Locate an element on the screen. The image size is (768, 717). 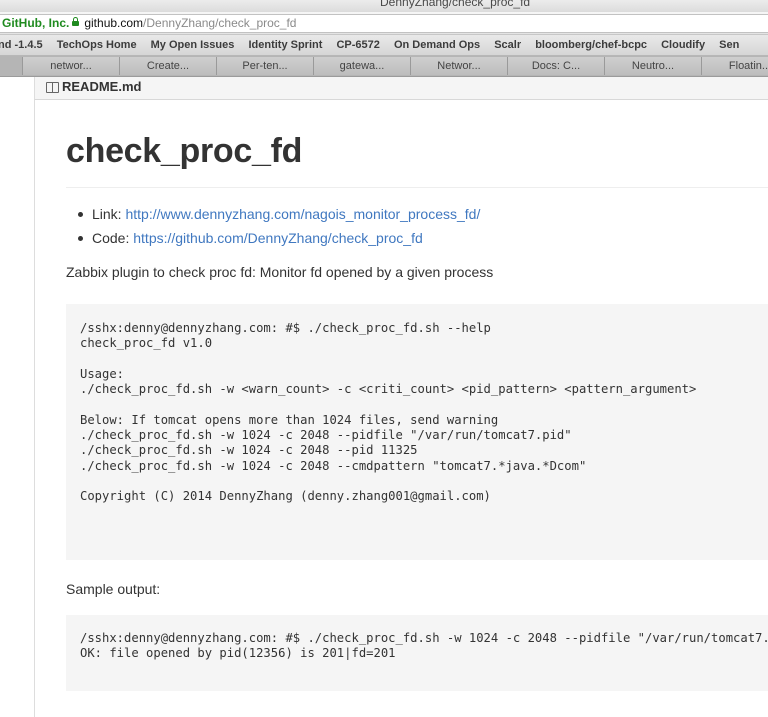
bookmark-item: CP-6572 is located at coordinates (357, 45).